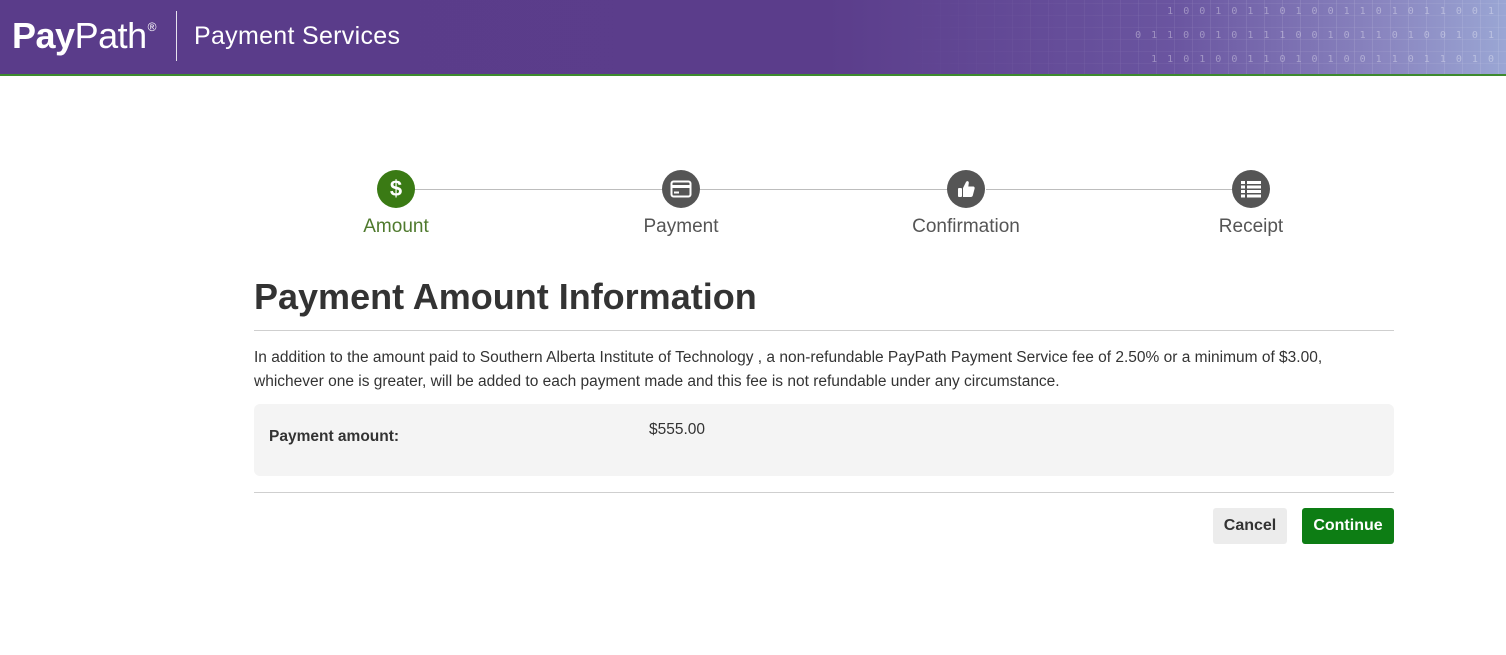  I want to click on step-label: Confirmation, so click(966, 226).